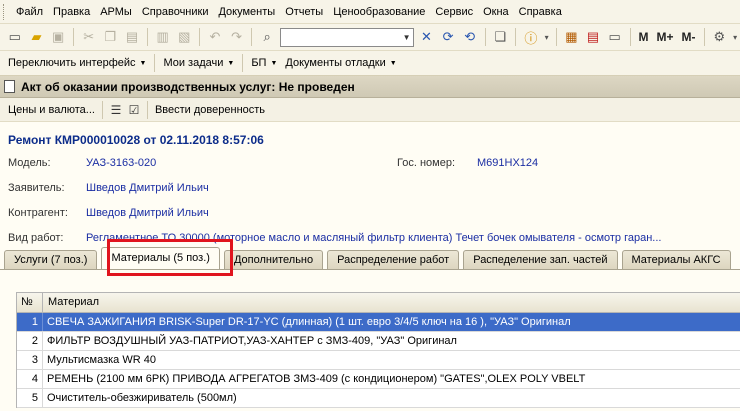 The image size is (740, 411). I want to click on tab-services: Услуги (7 поз.), so click(51, 259).